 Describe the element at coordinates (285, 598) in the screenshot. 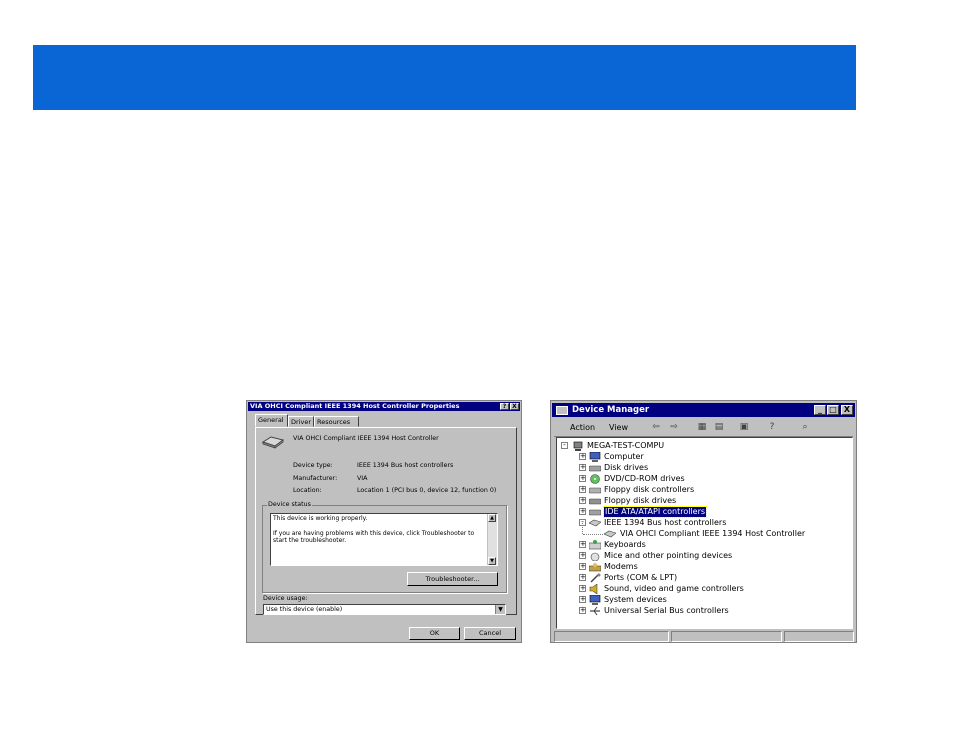

I see `device-usage-label: Device usage:` at that location.